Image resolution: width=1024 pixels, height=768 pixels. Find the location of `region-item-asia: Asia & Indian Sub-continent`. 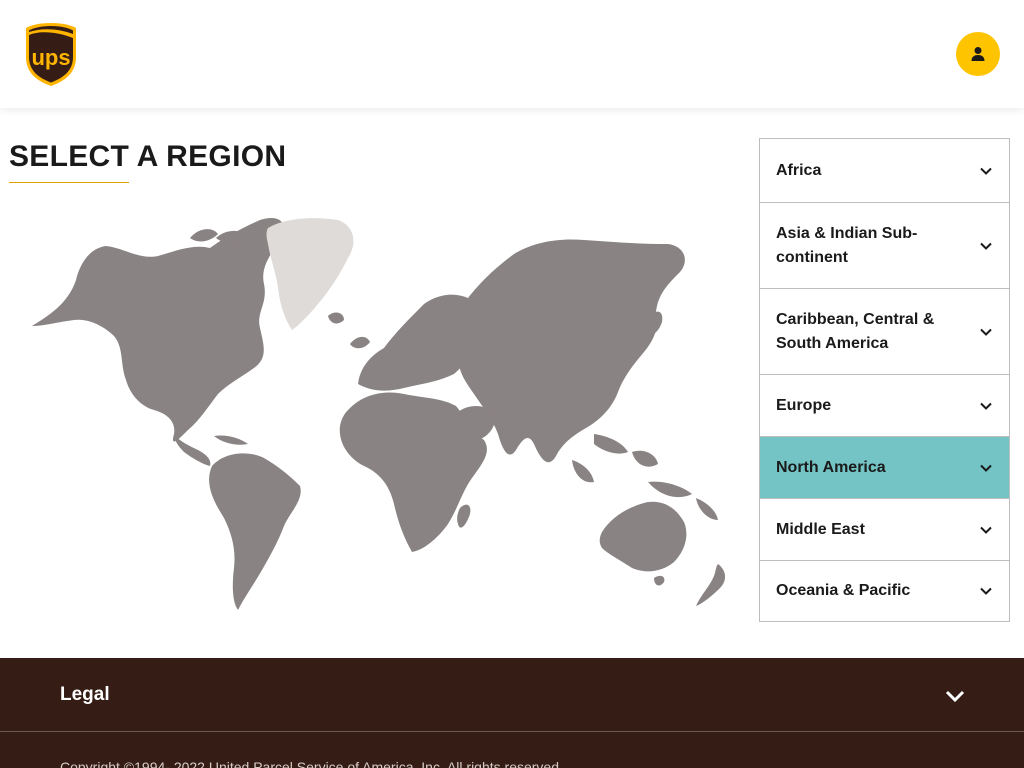

region-item-asia: Asia & Indian Sub-continent is located at coordinates (884, 245).